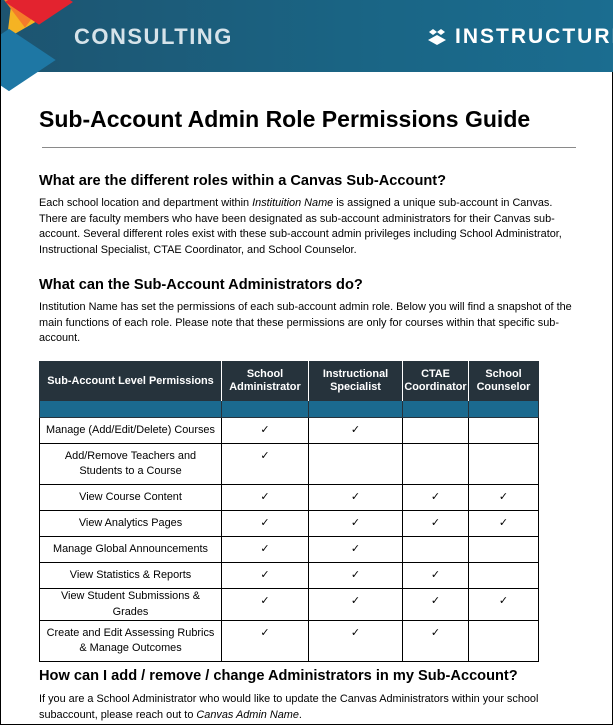 Image resolution: width=613 pixels, height=726 pixels. I want to click on permission-cell: View Course Content, so click(130, 497).